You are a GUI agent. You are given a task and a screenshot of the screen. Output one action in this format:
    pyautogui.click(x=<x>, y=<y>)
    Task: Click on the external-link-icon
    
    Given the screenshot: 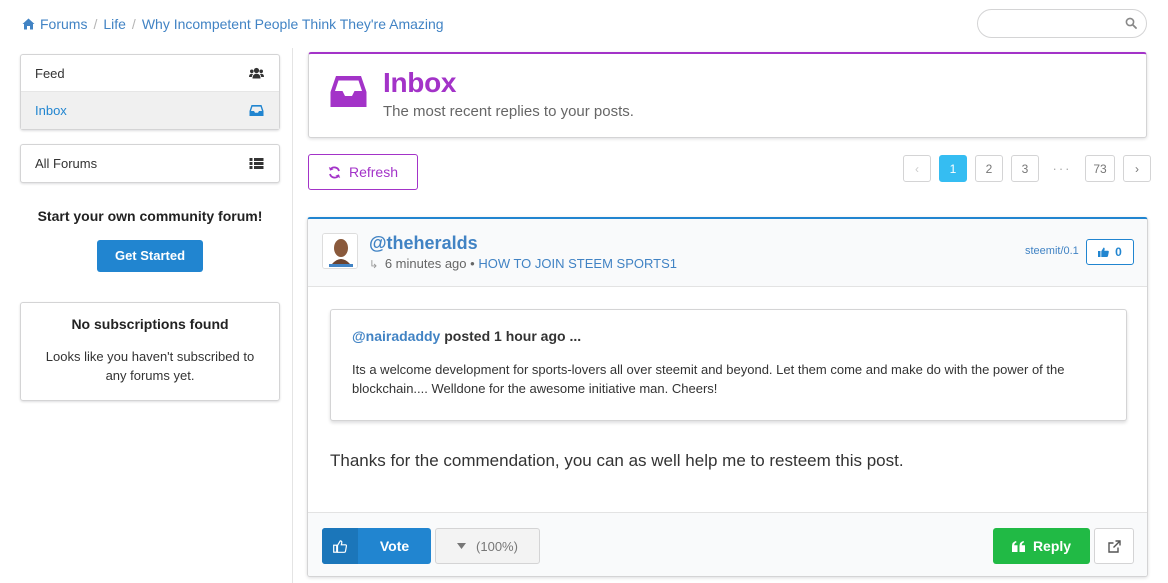 What is the action you would take?
    pyautogui.click(x=1114, y=546)
    